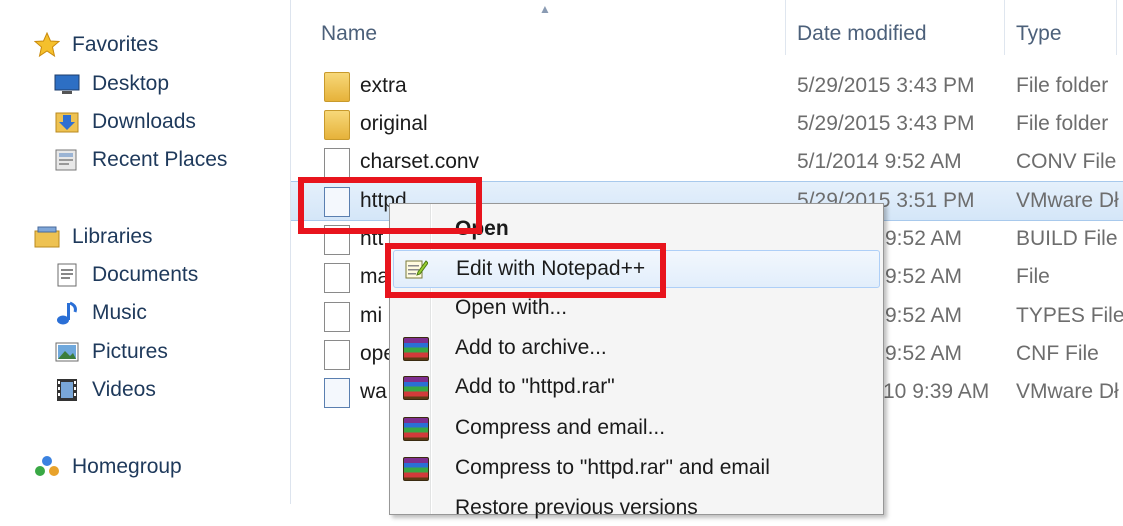 The width and height of the screenshot is (1123, 526). Describe the element at coordinates (390, 205) in the screenshot. I see `highlight-box-httpd-file` at that location.